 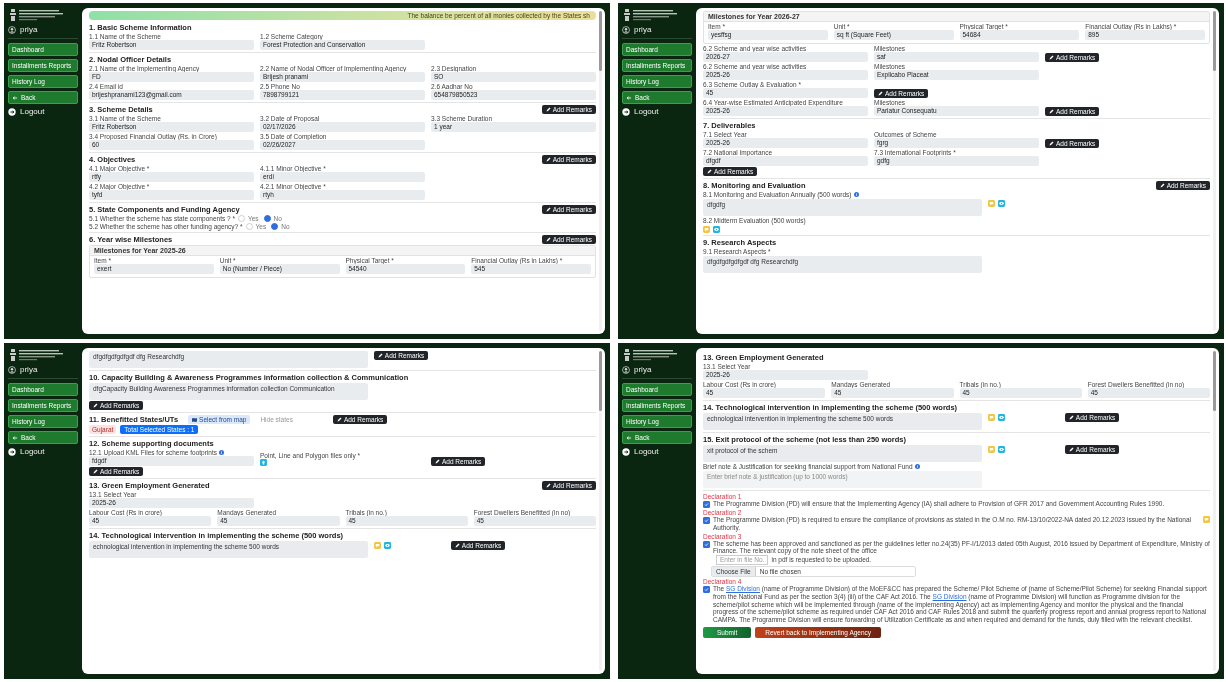 What do you see at coordinates (263, 462) in the screenshot?
I see `upload-icon` at bounding box center [263, 462].